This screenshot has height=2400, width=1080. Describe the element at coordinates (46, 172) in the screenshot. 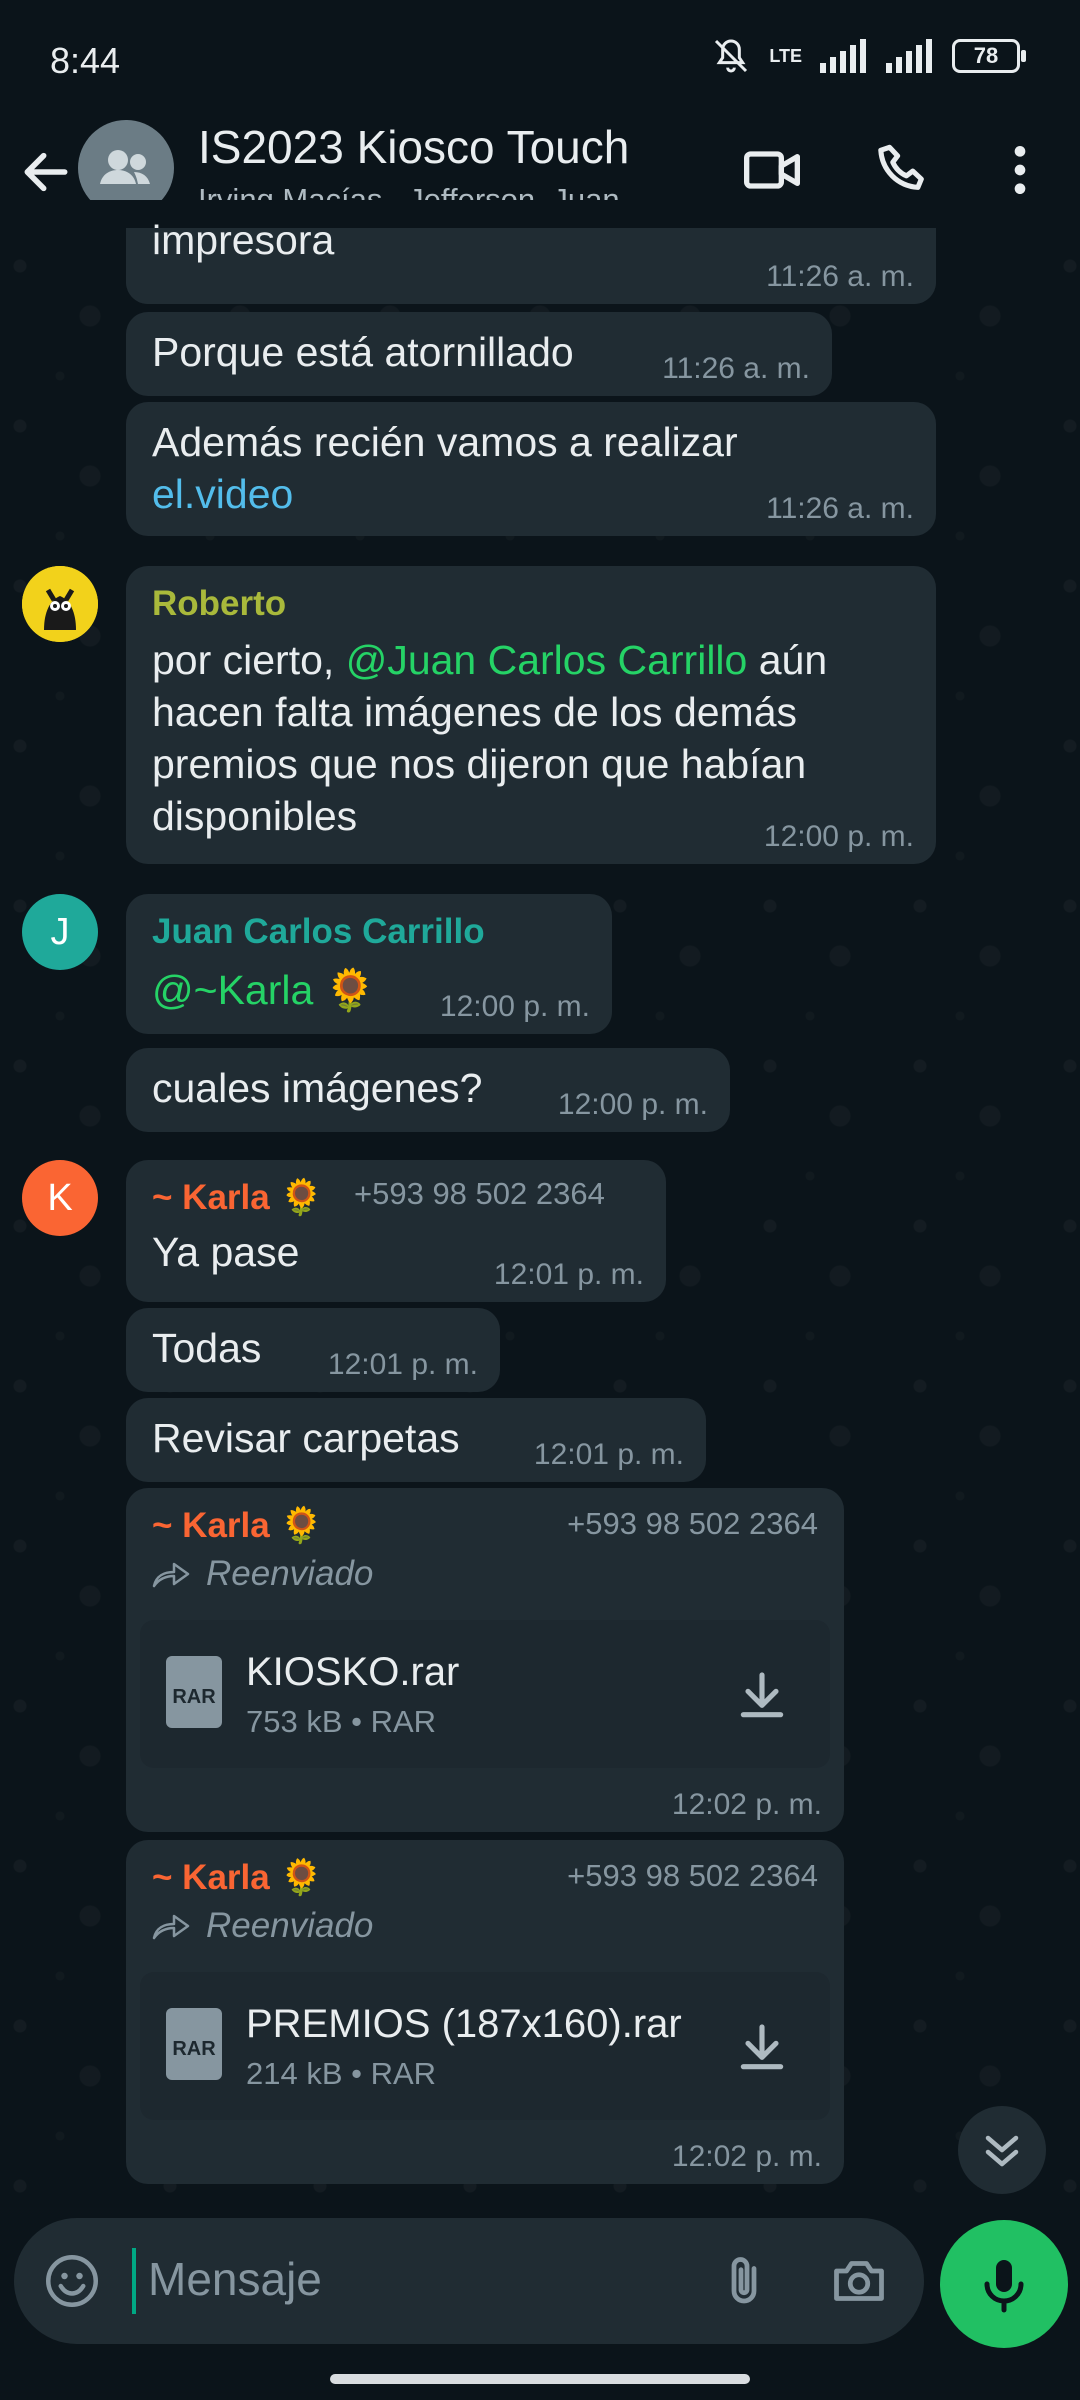

I see `back-arrow-icon` at that location.